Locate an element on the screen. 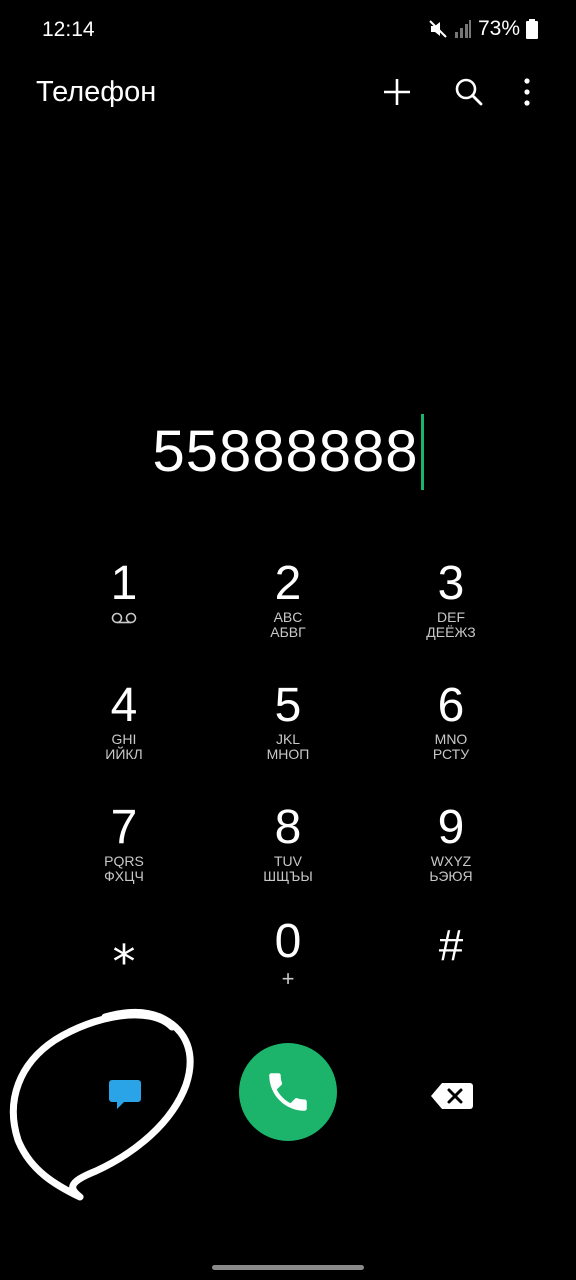 The height and width of the screenshot is (1280, 576). battery-icon is located at coordinates (532, 29).